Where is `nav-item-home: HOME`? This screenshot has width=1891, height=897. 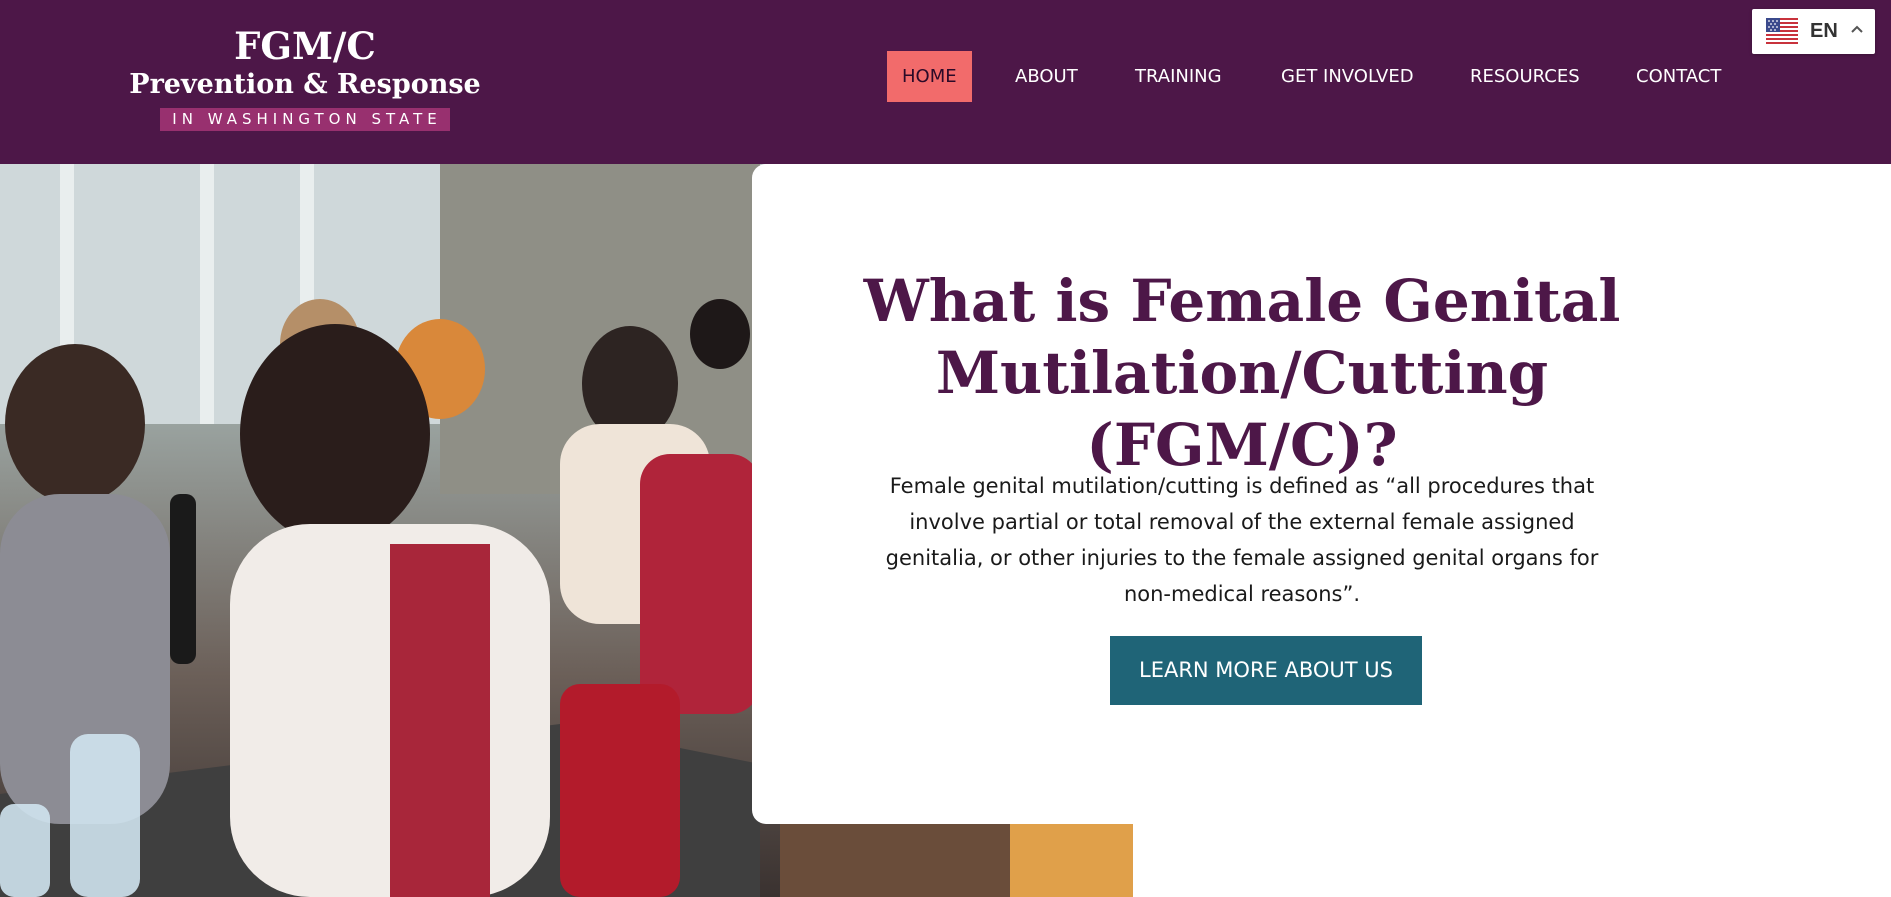 nav-item-home: HOME is located at coordinates (929, 76).